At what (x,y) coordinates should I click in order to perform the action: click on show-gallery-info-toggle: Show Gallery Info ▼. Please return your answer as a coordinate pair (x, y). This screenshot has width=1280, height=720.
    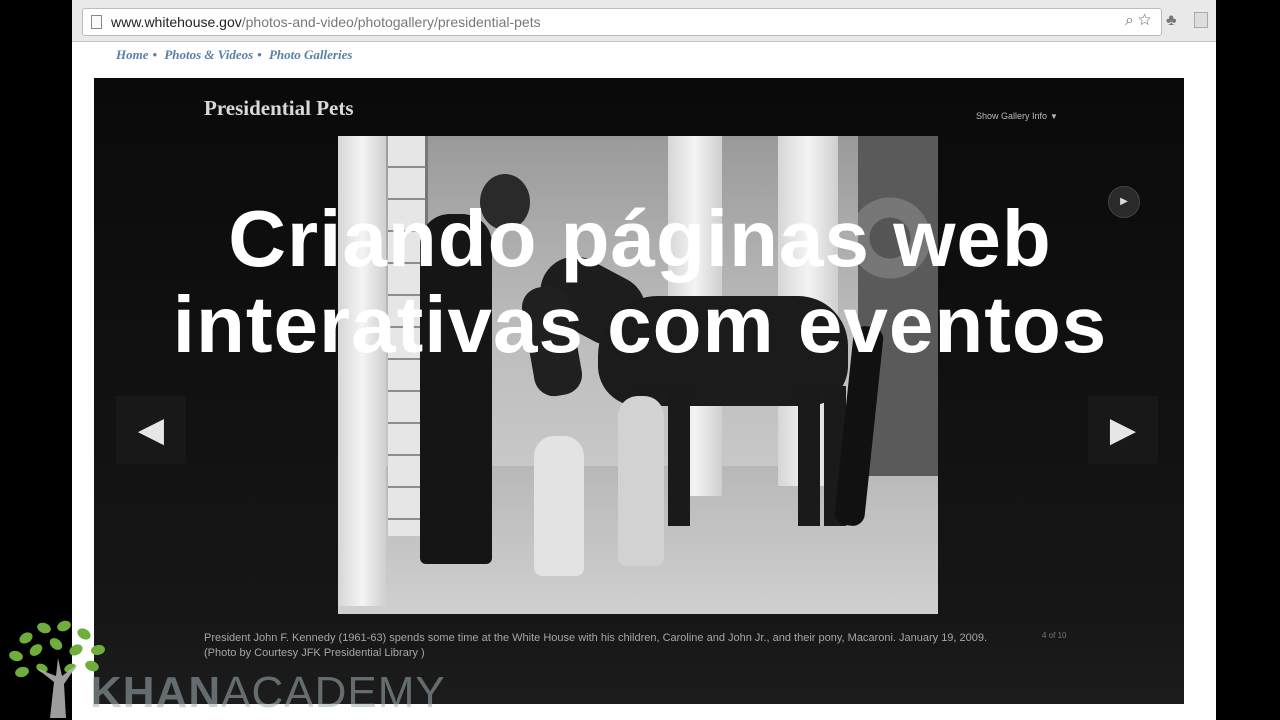
    Looking at the image, I should click on (1017, 116).